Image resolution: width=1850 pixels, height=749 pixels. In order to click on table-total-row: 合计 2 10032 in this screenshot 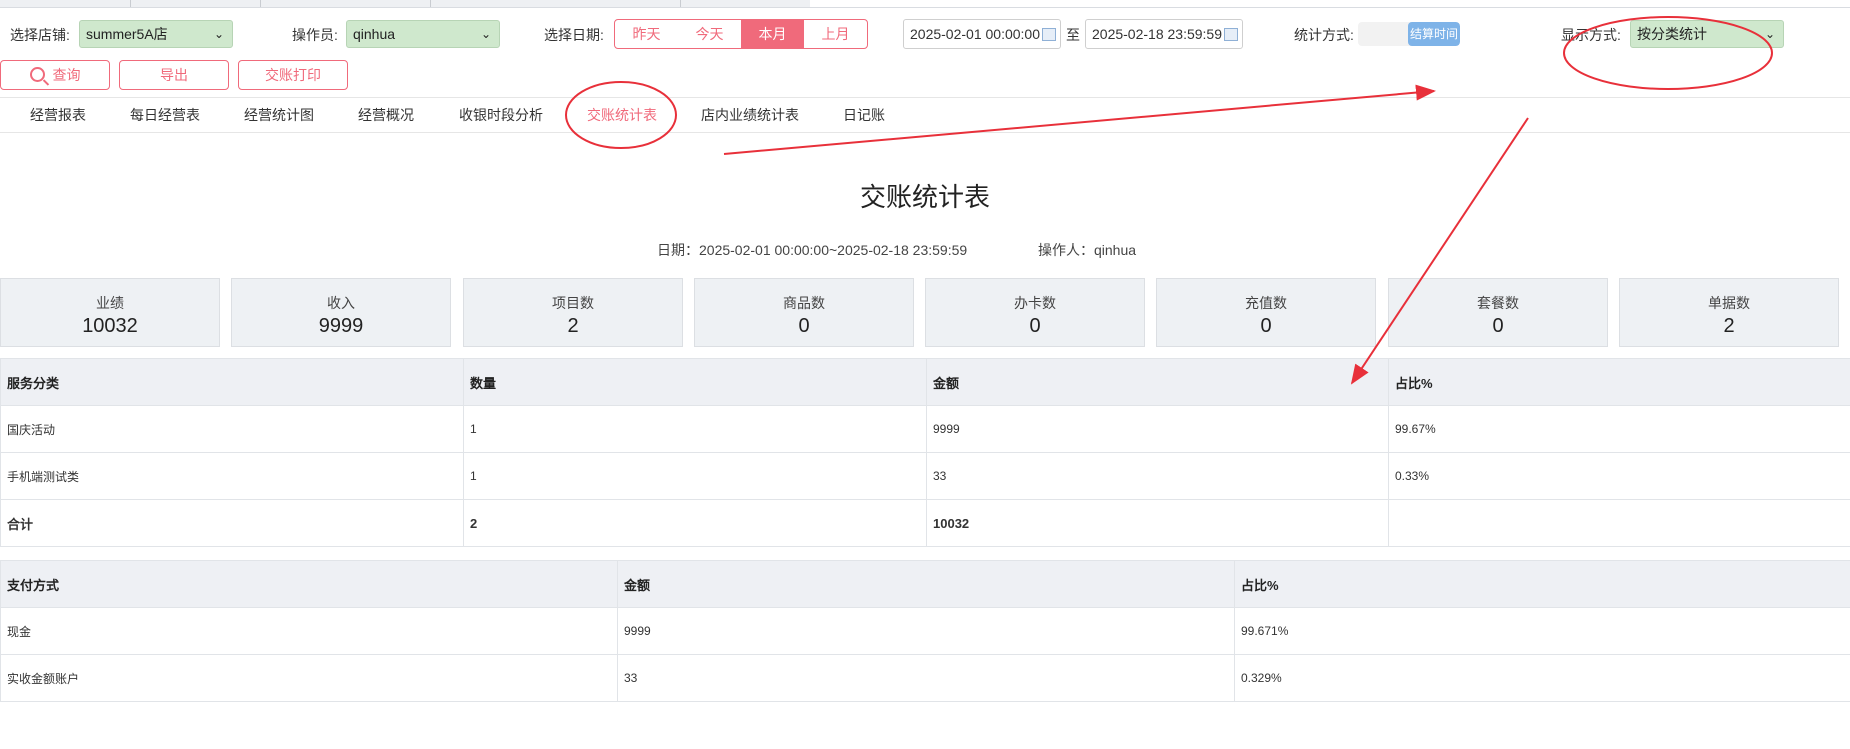, I will do `click(925, 523)`.